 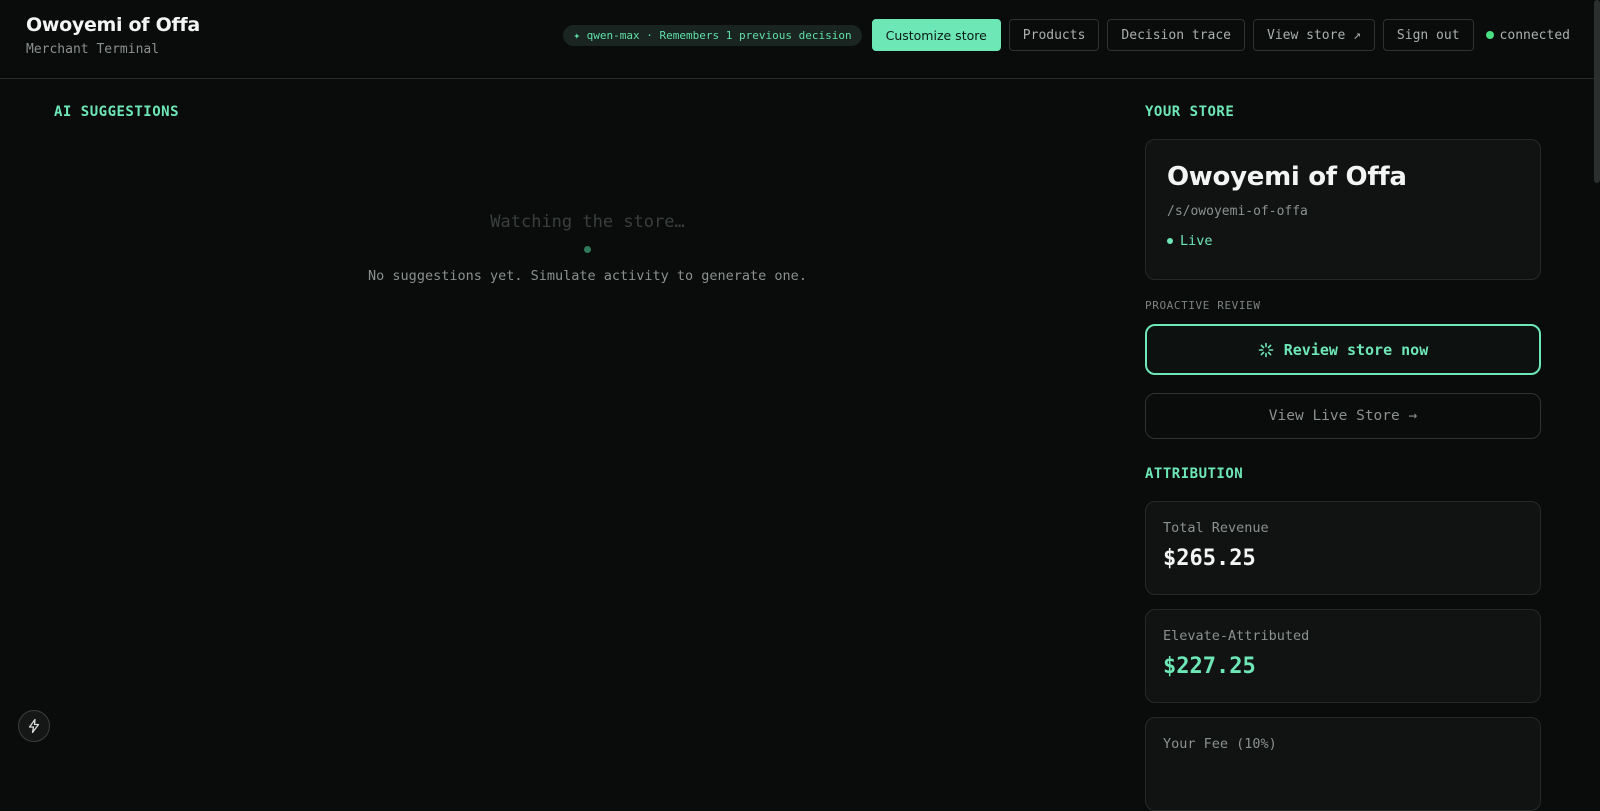 I want to click on connection-status-label: connected, so click(x=1534, y=35).